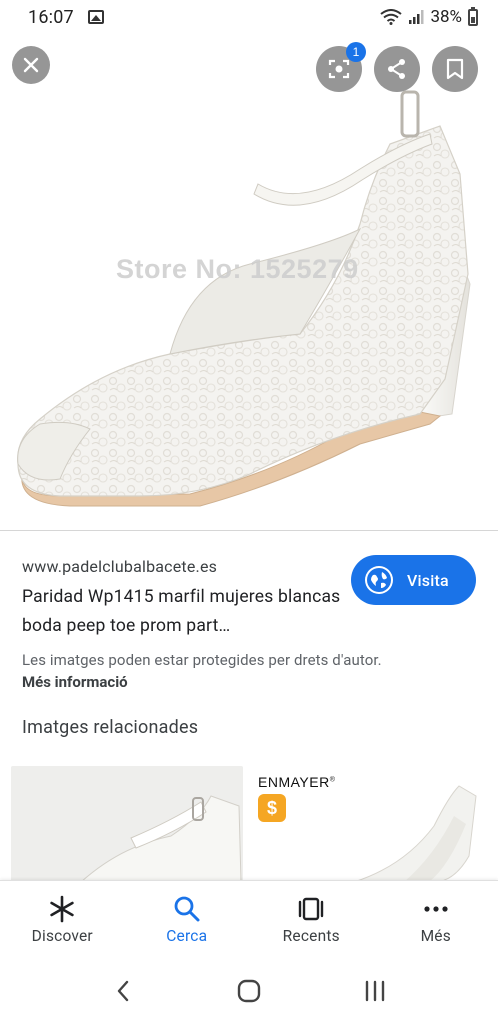  What do you see at coordinates (356, 52) in the screenshot?
I see `lens-badge: 1` at bounding box center [356, 52].